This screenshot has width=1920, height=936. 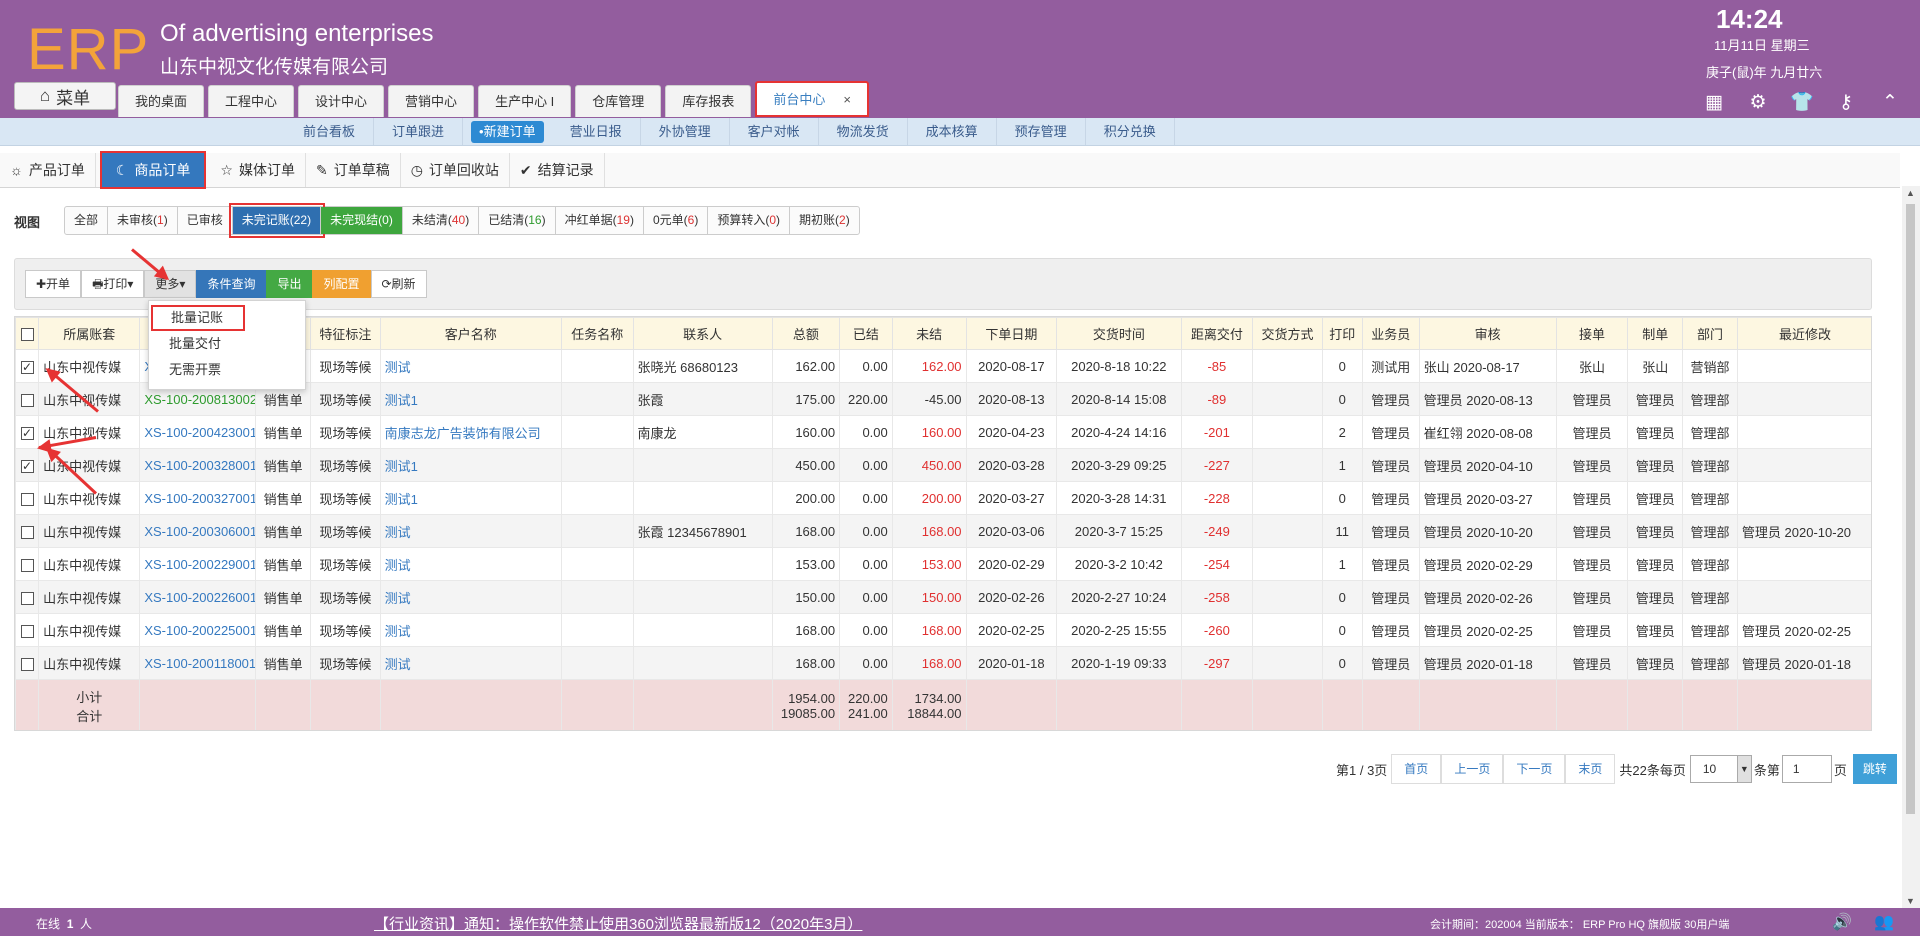 What do you see at coordinates (1910, 509) in the screenshot?
I see `scroll-thumb` at bounding box center [1910, 509].